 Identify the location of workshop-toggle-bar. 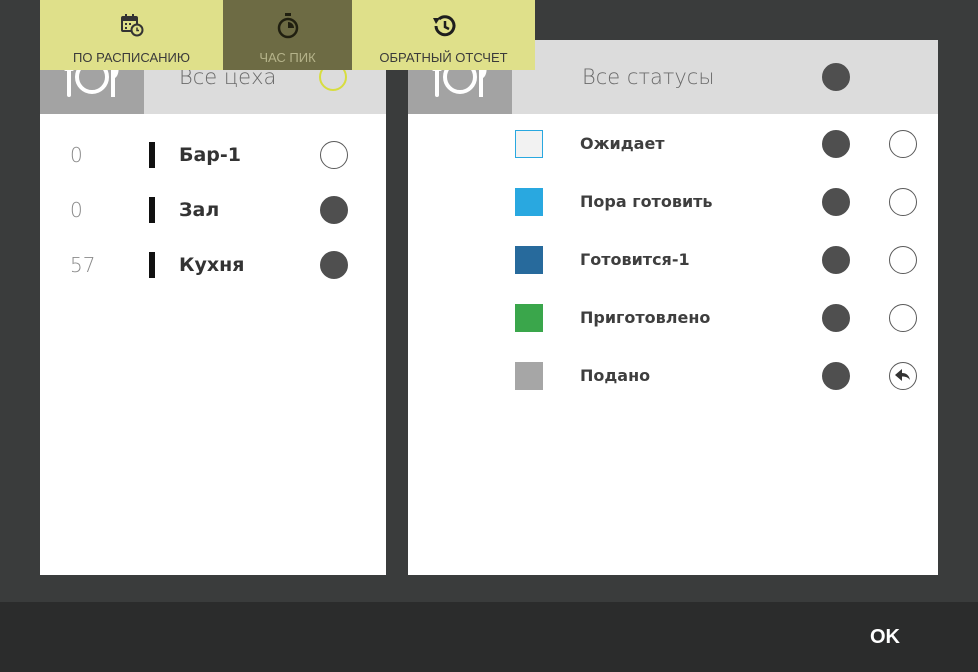
(334, 155).